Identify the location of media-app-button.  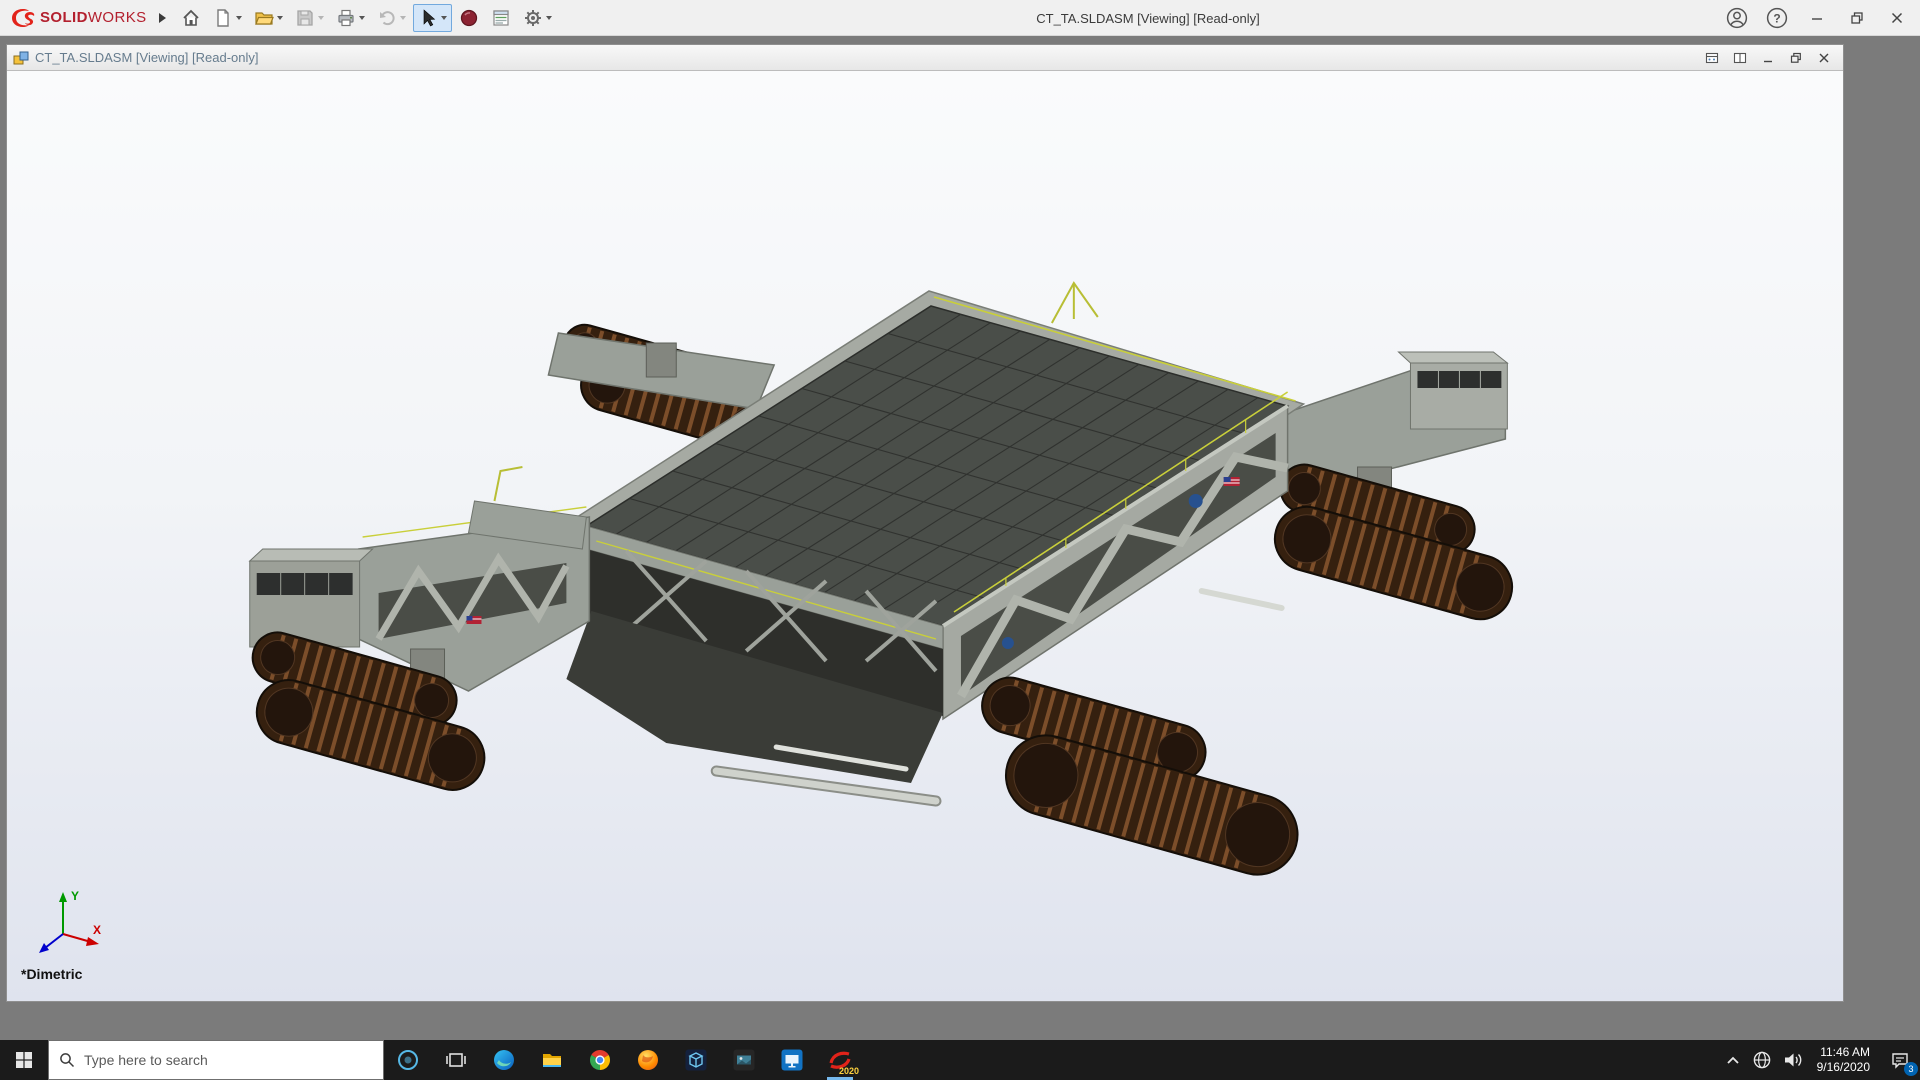
(744, 1060).